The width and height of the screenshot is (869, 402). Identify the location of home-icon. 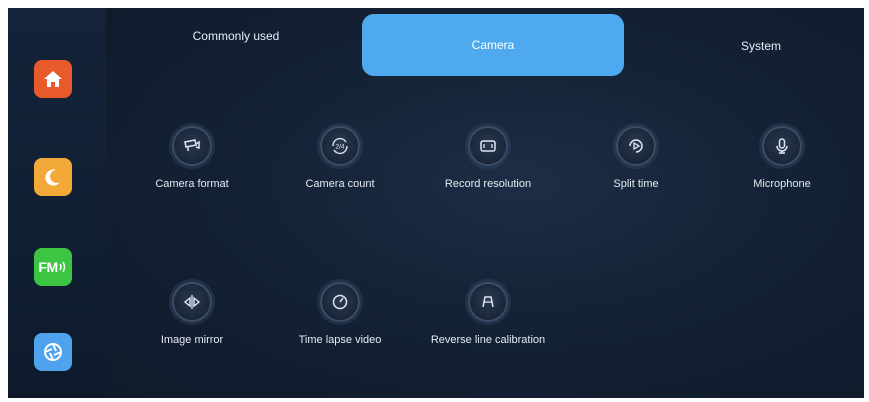
(53, 79).